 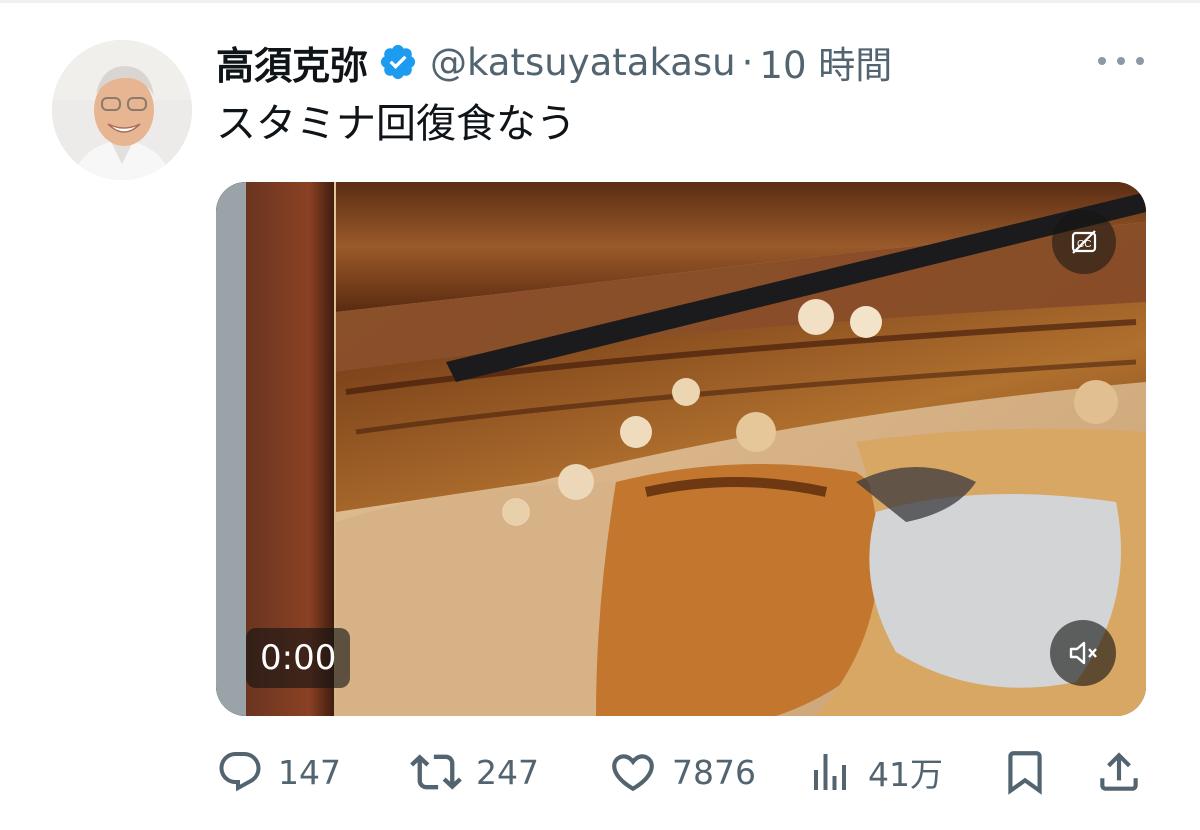 What do you see at coordinates (600, 772) in the screenshot?
I see `tweet-actions: 147 247 7876 41万` at bounding box center [600, 772].